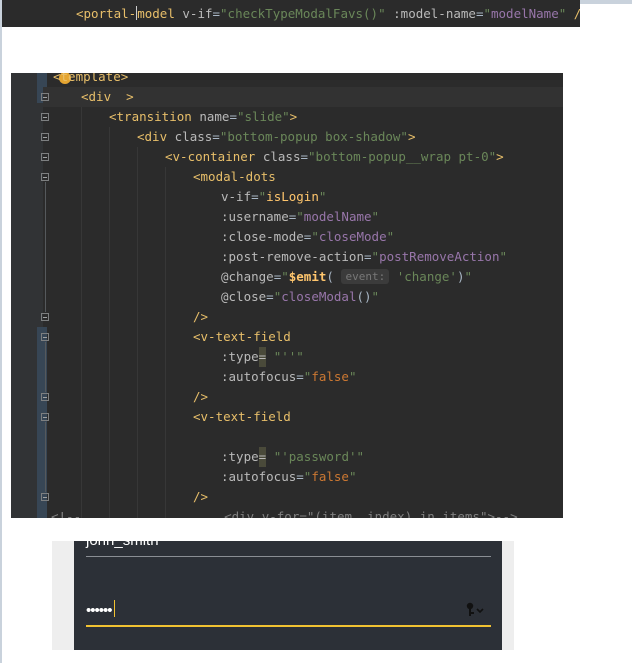 This screenshot has width=632, height=663. Describe the element at coordinates (577, 13) in the screenshot. I see `self-close: />` at that location.